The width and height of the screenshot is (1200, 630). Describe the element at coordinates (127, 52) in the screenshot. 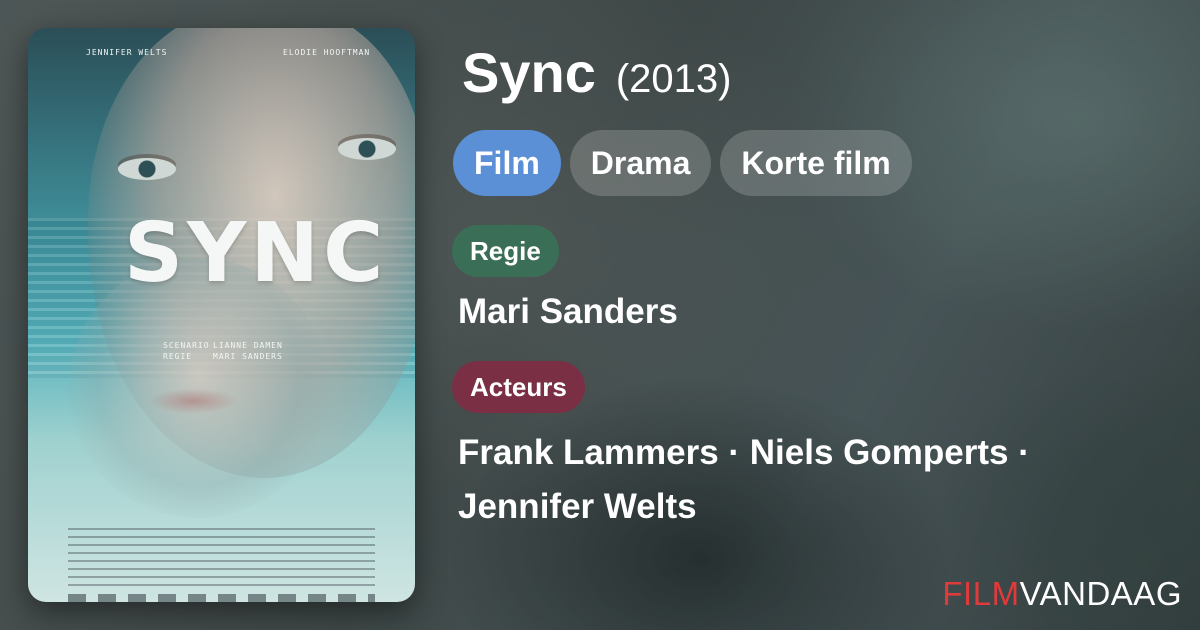

I see `poster-actor-left: JENNIFER WELTS` at that location.